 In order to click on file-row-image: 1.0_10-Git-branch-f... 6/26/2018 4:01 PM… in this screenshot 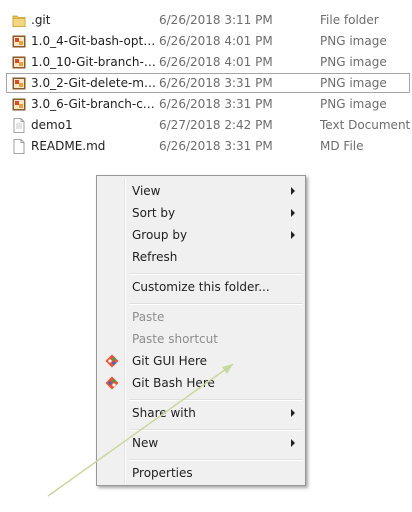, I will do `click(208, 62)`.